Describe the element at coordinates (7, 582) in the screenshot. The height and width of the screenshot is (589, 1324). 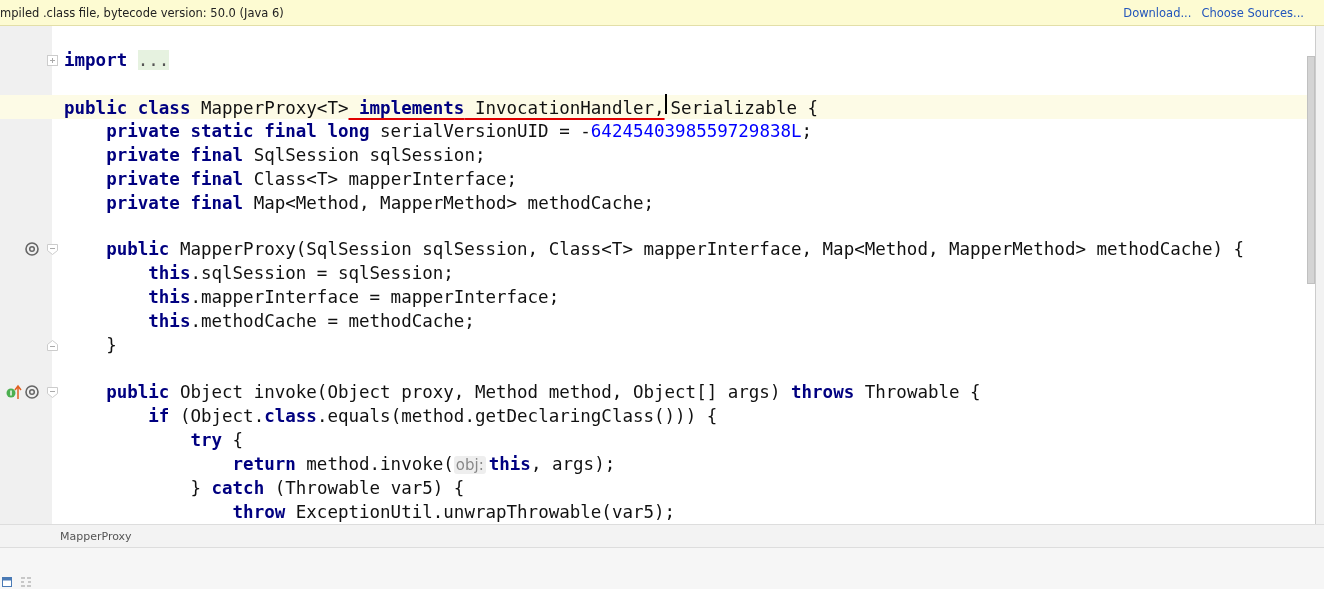
I see `table-icon` at that location.